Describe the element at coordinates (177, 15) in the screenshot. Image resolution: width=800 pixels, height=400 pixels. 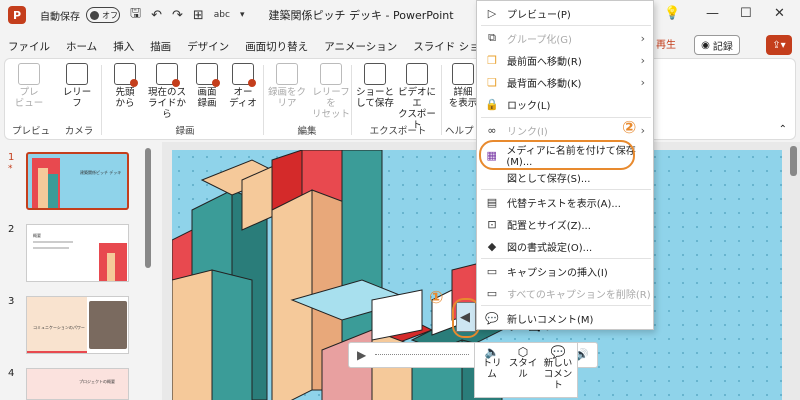
I see `redo-icon: ↷` at that location.